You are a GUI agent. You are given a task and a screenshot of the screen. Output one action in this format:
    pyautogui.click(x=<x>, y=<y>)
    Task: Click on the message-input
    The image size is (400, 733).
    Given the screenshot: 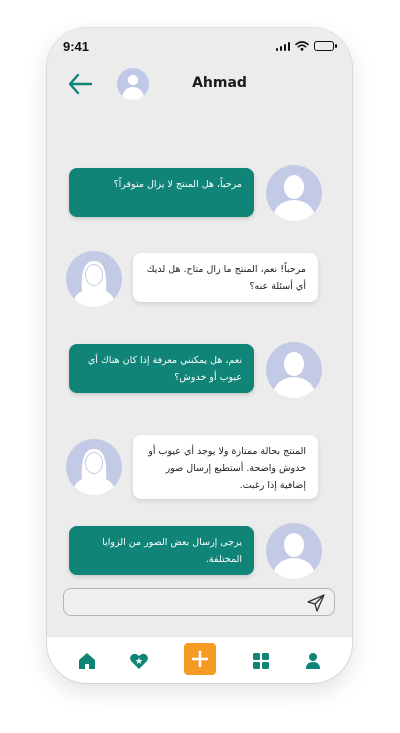 What is the action you would take?
    pyautogui.click(x=182, y=602)
    